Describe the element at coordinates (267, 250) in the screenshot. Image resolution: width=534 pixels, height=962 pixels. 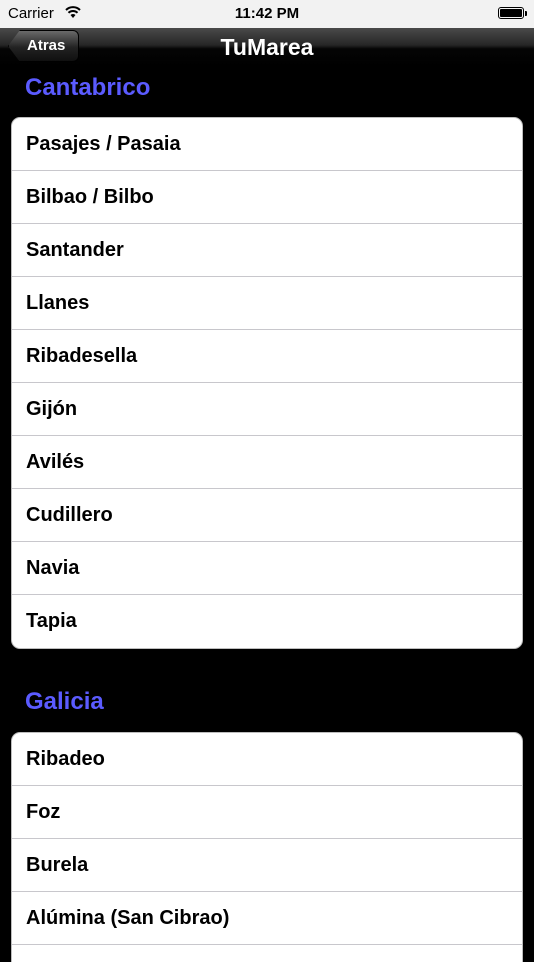
I see `list-item: Santander` at that location.